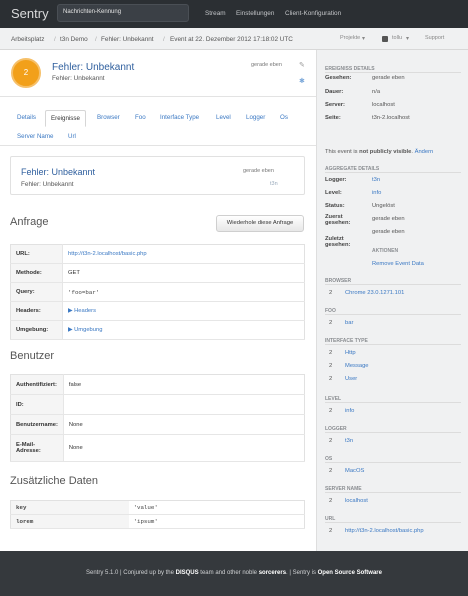  Describe the element at coordinates (255, 13) in the screenshot. I see `nav-einstellungen: Einstellungen` at that location.